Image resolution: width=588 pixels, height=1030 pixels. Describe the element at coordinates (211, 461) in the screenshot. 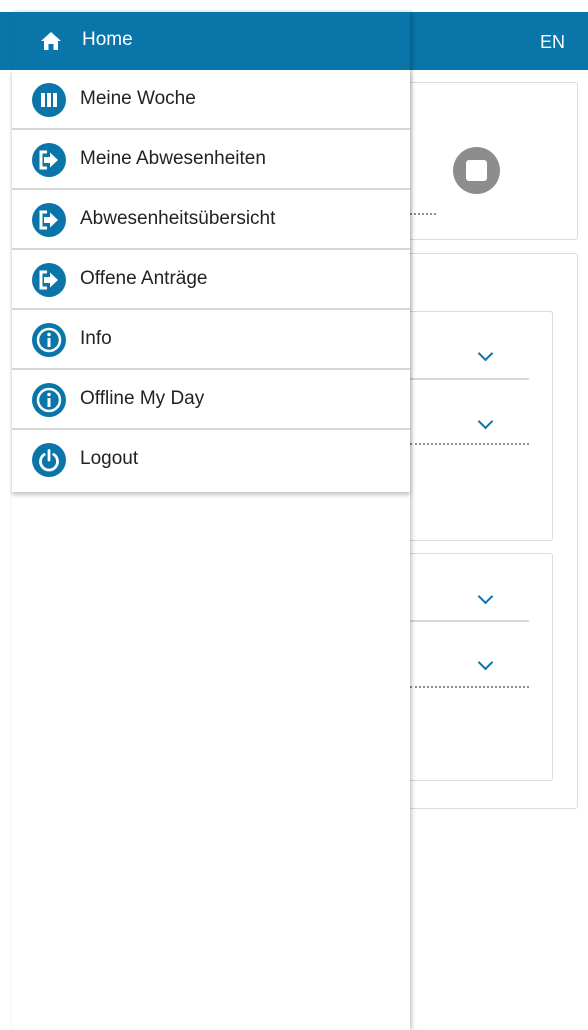

I see `menu-item-logout: Logout` at that location.